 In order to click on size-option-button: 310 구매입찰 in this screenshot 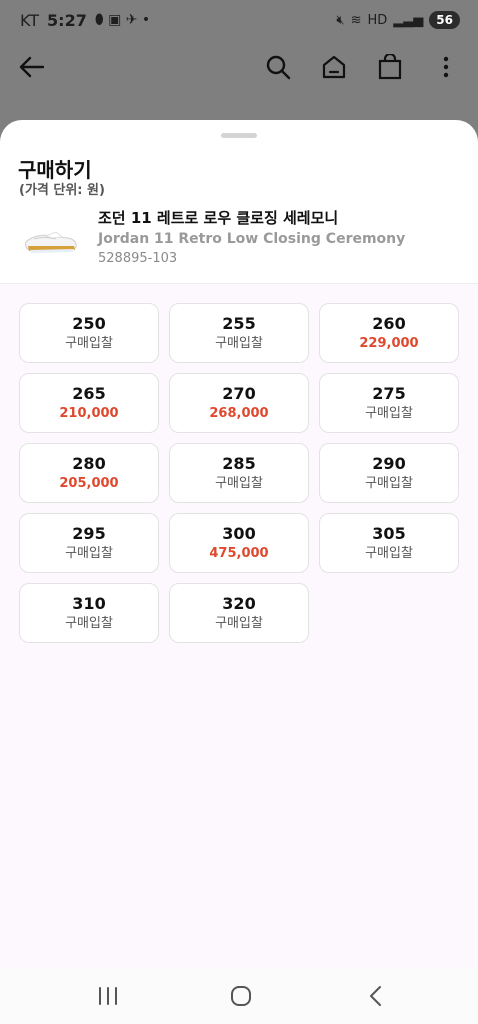, I will do `click(89, 613)`.